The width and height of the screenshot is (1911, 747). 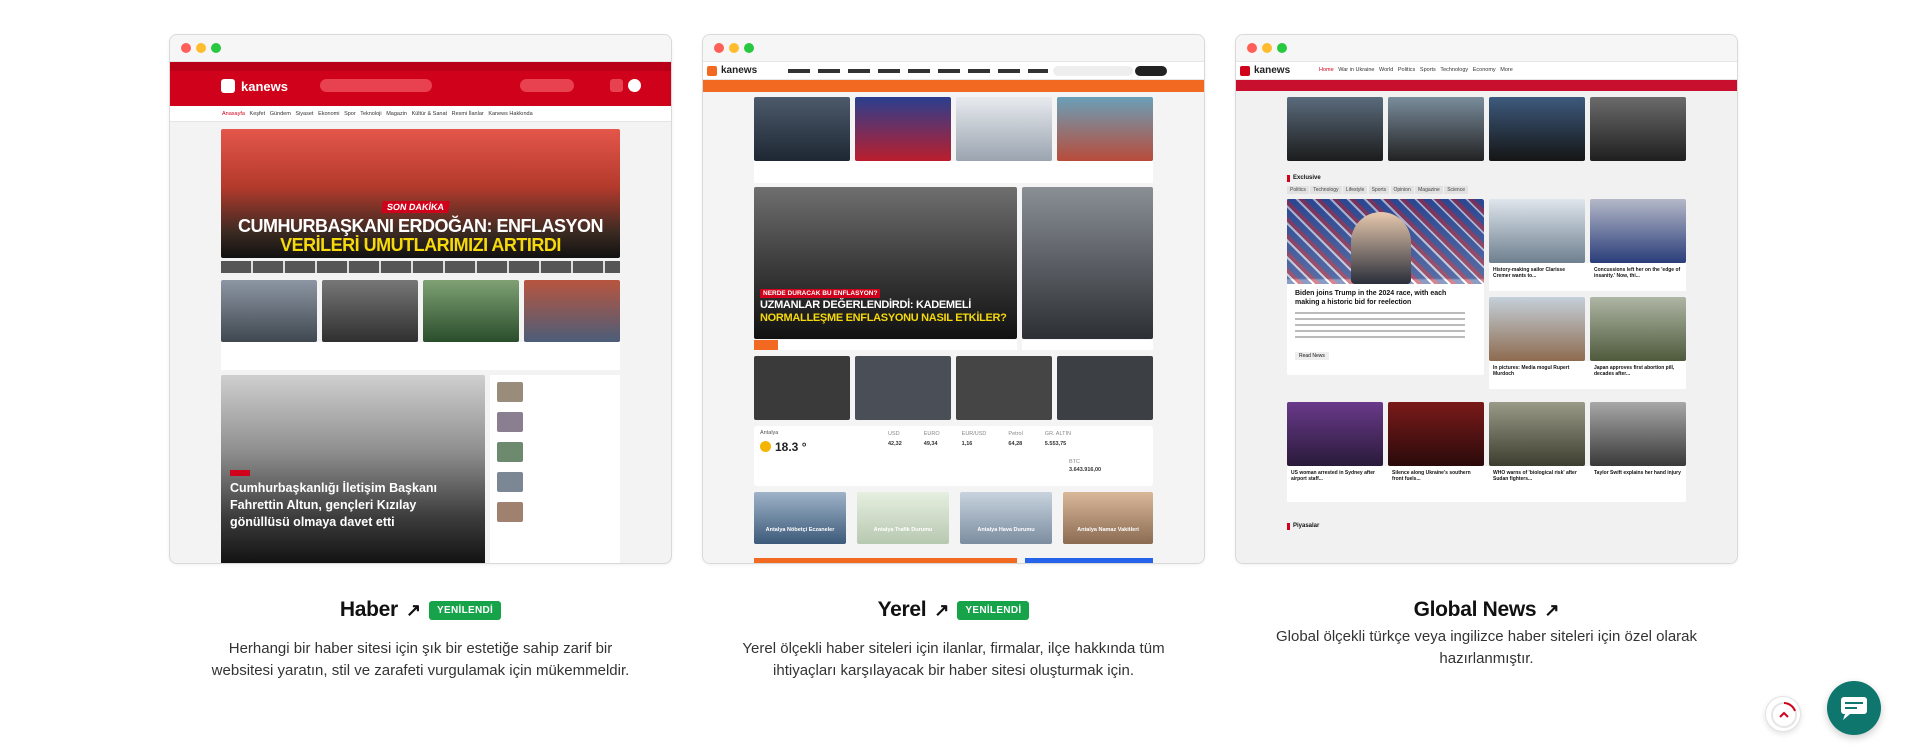 I want to click on chat-bubble-icon, so click(x=1854, y=708).